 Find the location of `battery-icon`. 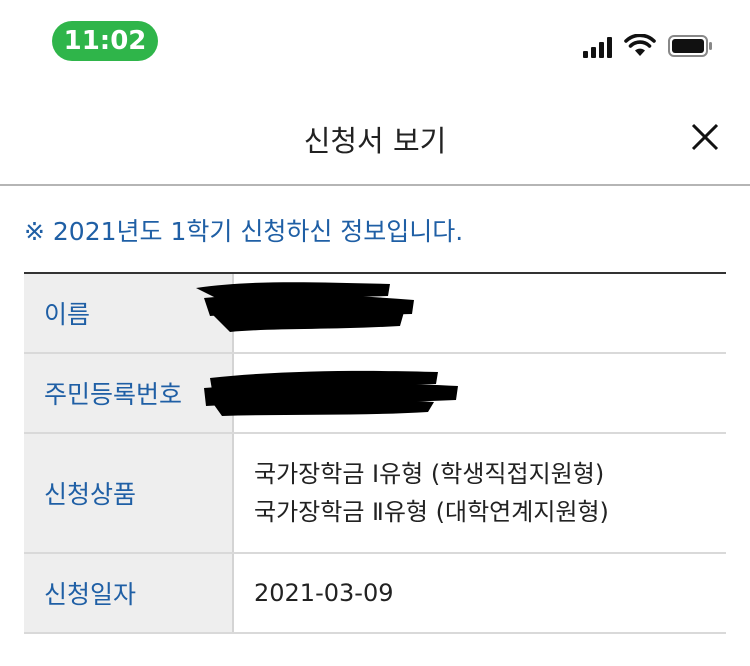

battery-icon is located at coordinates (691, 46).